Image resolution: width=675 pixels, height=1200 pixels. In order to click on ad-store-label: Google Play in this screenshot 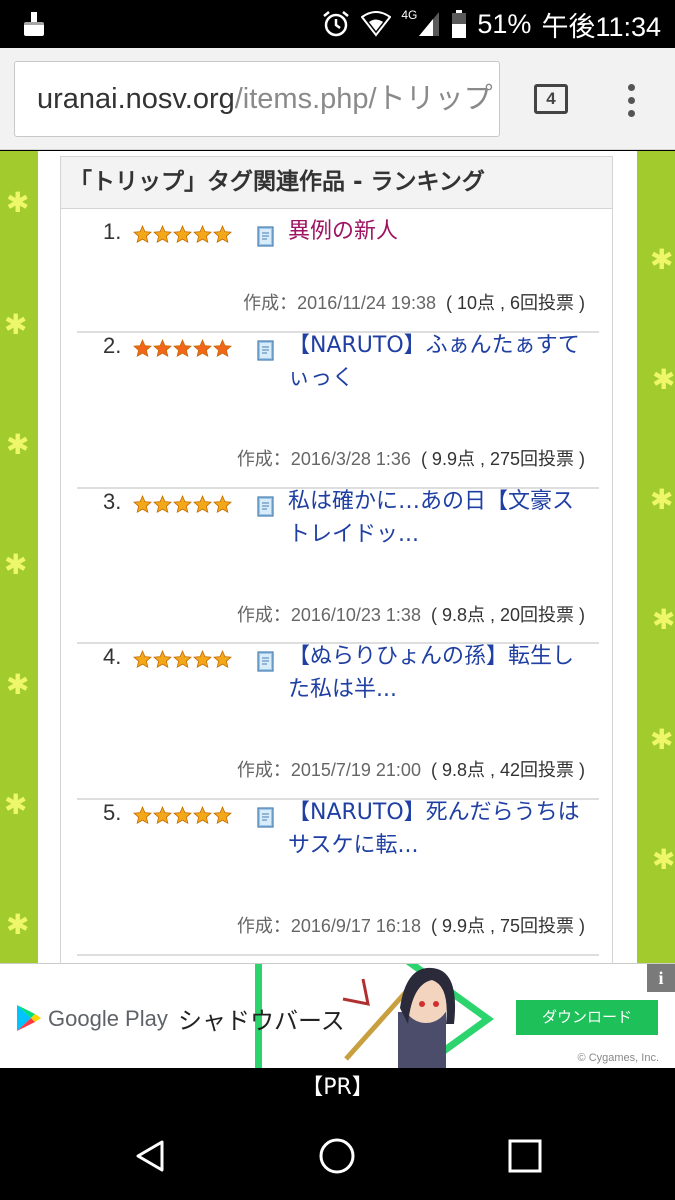, I will do `click(108, 1018)`.